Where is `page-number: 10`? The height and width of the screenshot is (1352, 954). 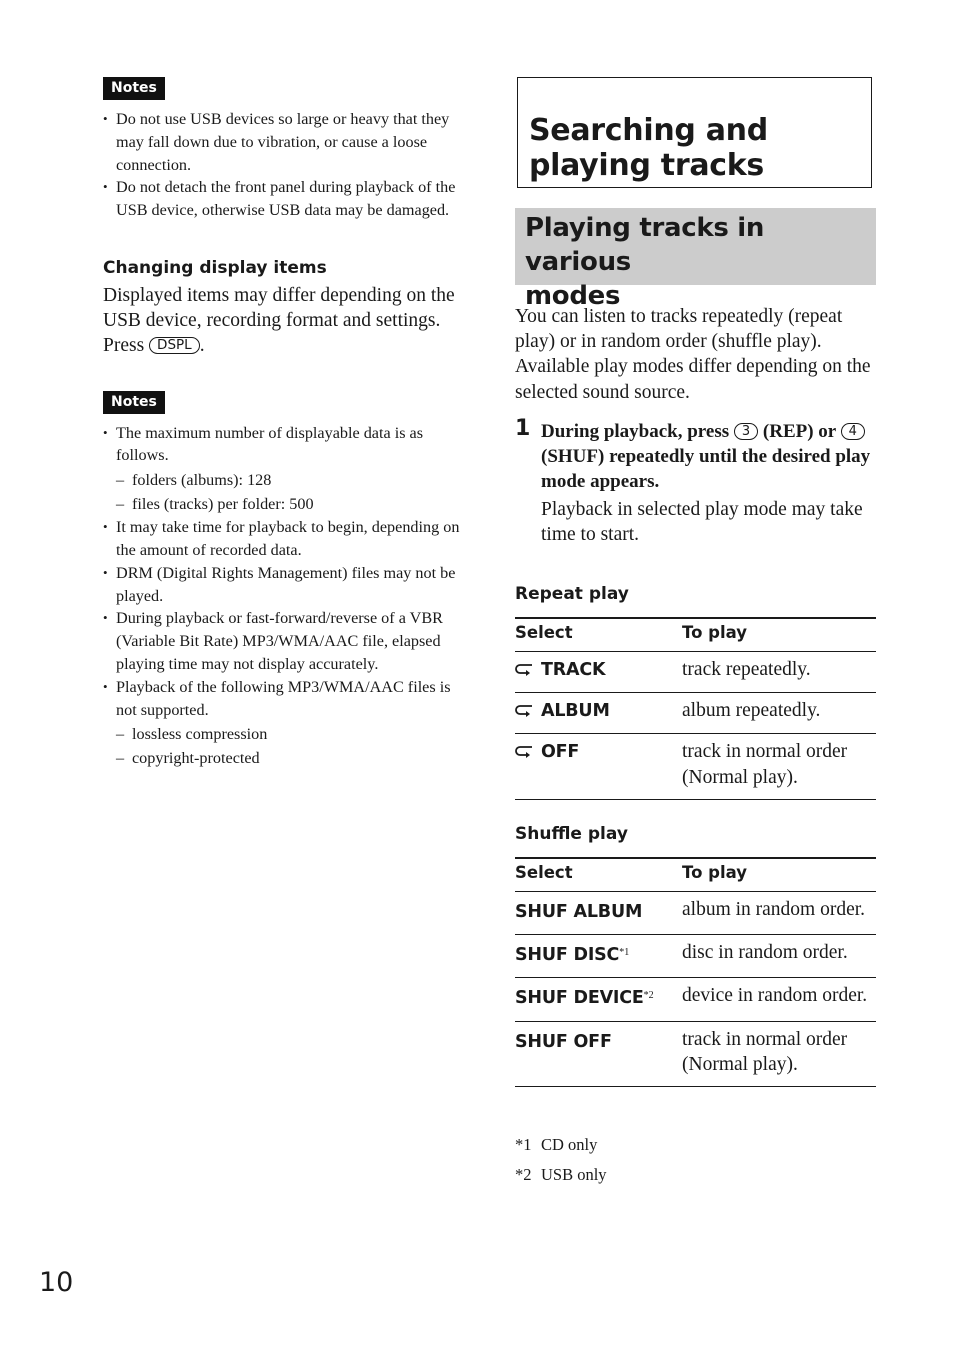 page-number: 10 is located at coordinates (56, 1282).